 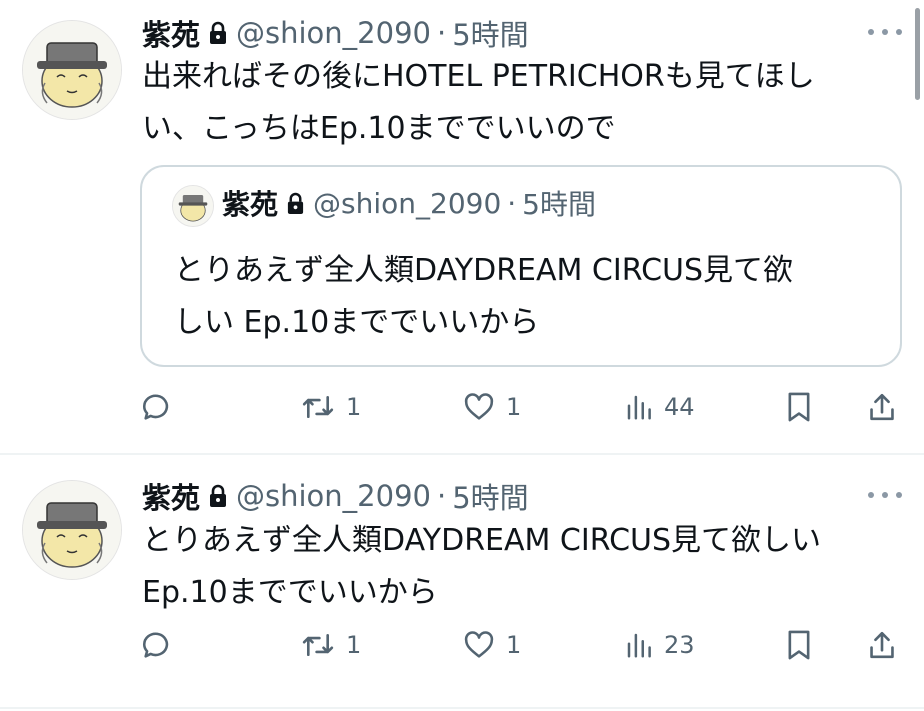 What do you see at coordinates (357, 322) in the screenshot?
I see `text-line: しい Ep.10まででいいから` at bounding box center [357, 322].